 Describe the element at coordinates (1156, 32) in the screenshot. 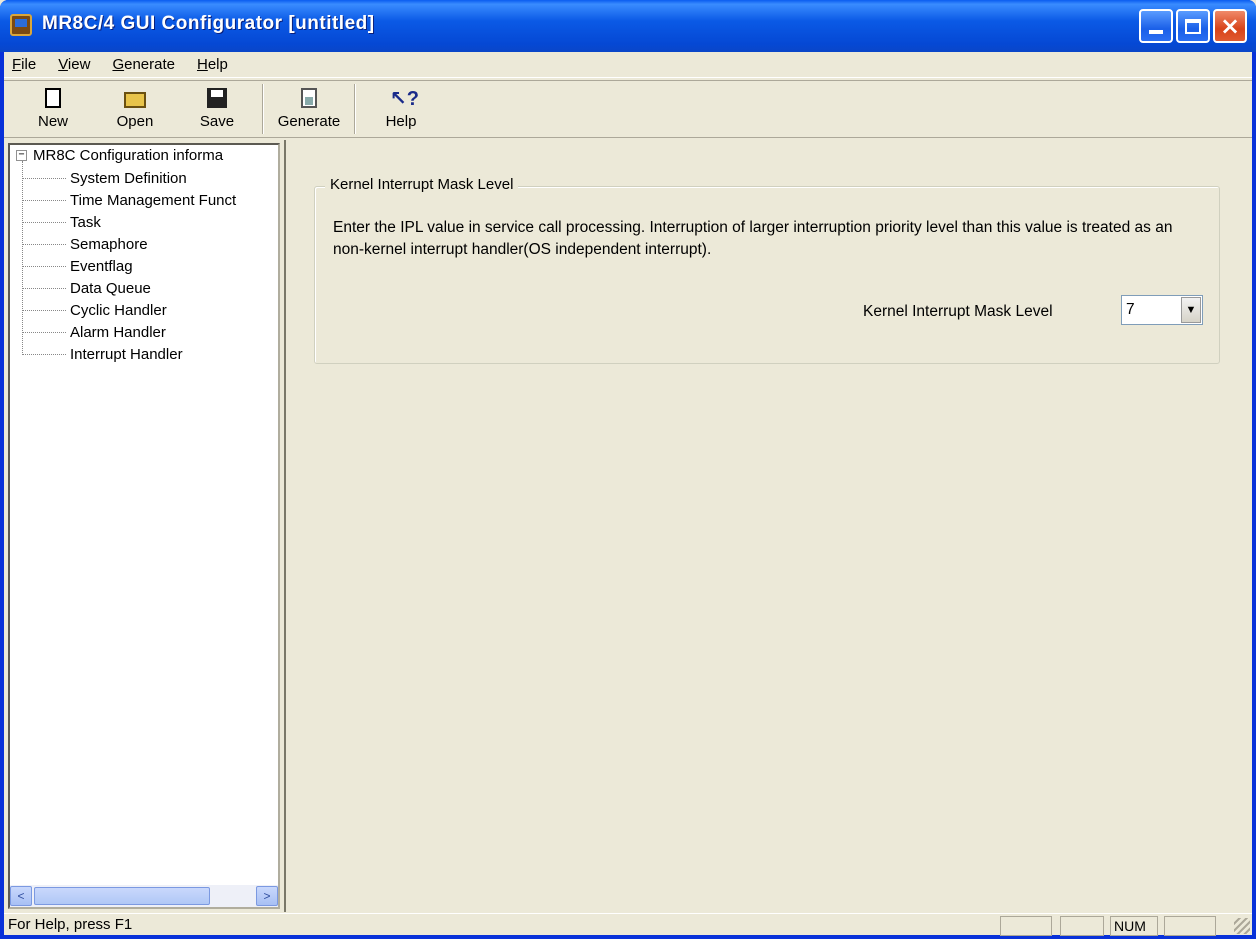

I see `minimize-icon` at that location.